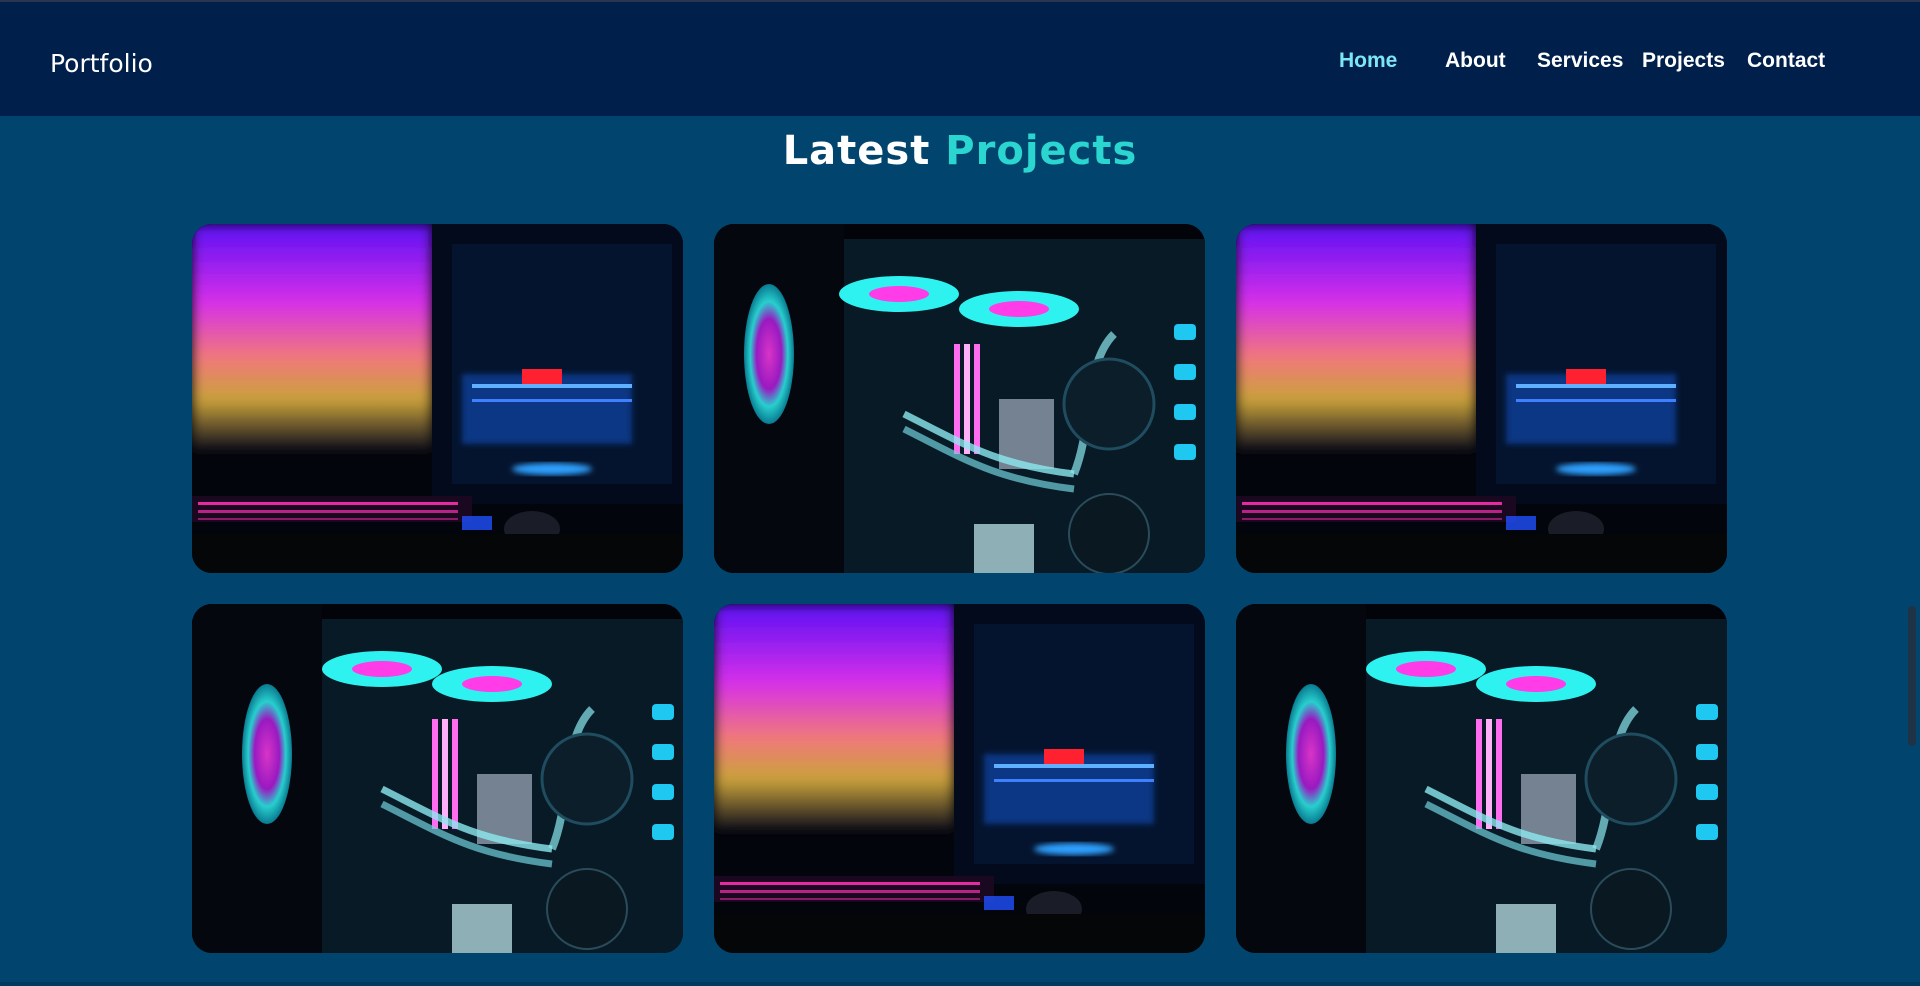 The width and height of the screenshot is (1920, 986). I want to click on logo: Portfolio, so click(101, 64).